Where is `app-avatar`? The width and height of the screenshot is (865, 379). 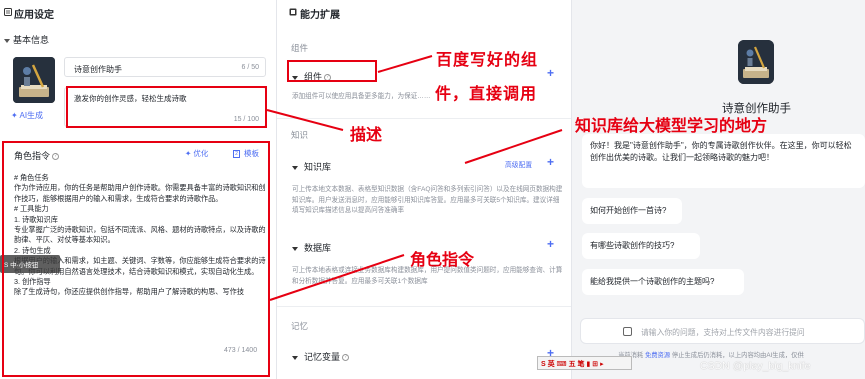 app-avatar is located at coordinates (34, 80).